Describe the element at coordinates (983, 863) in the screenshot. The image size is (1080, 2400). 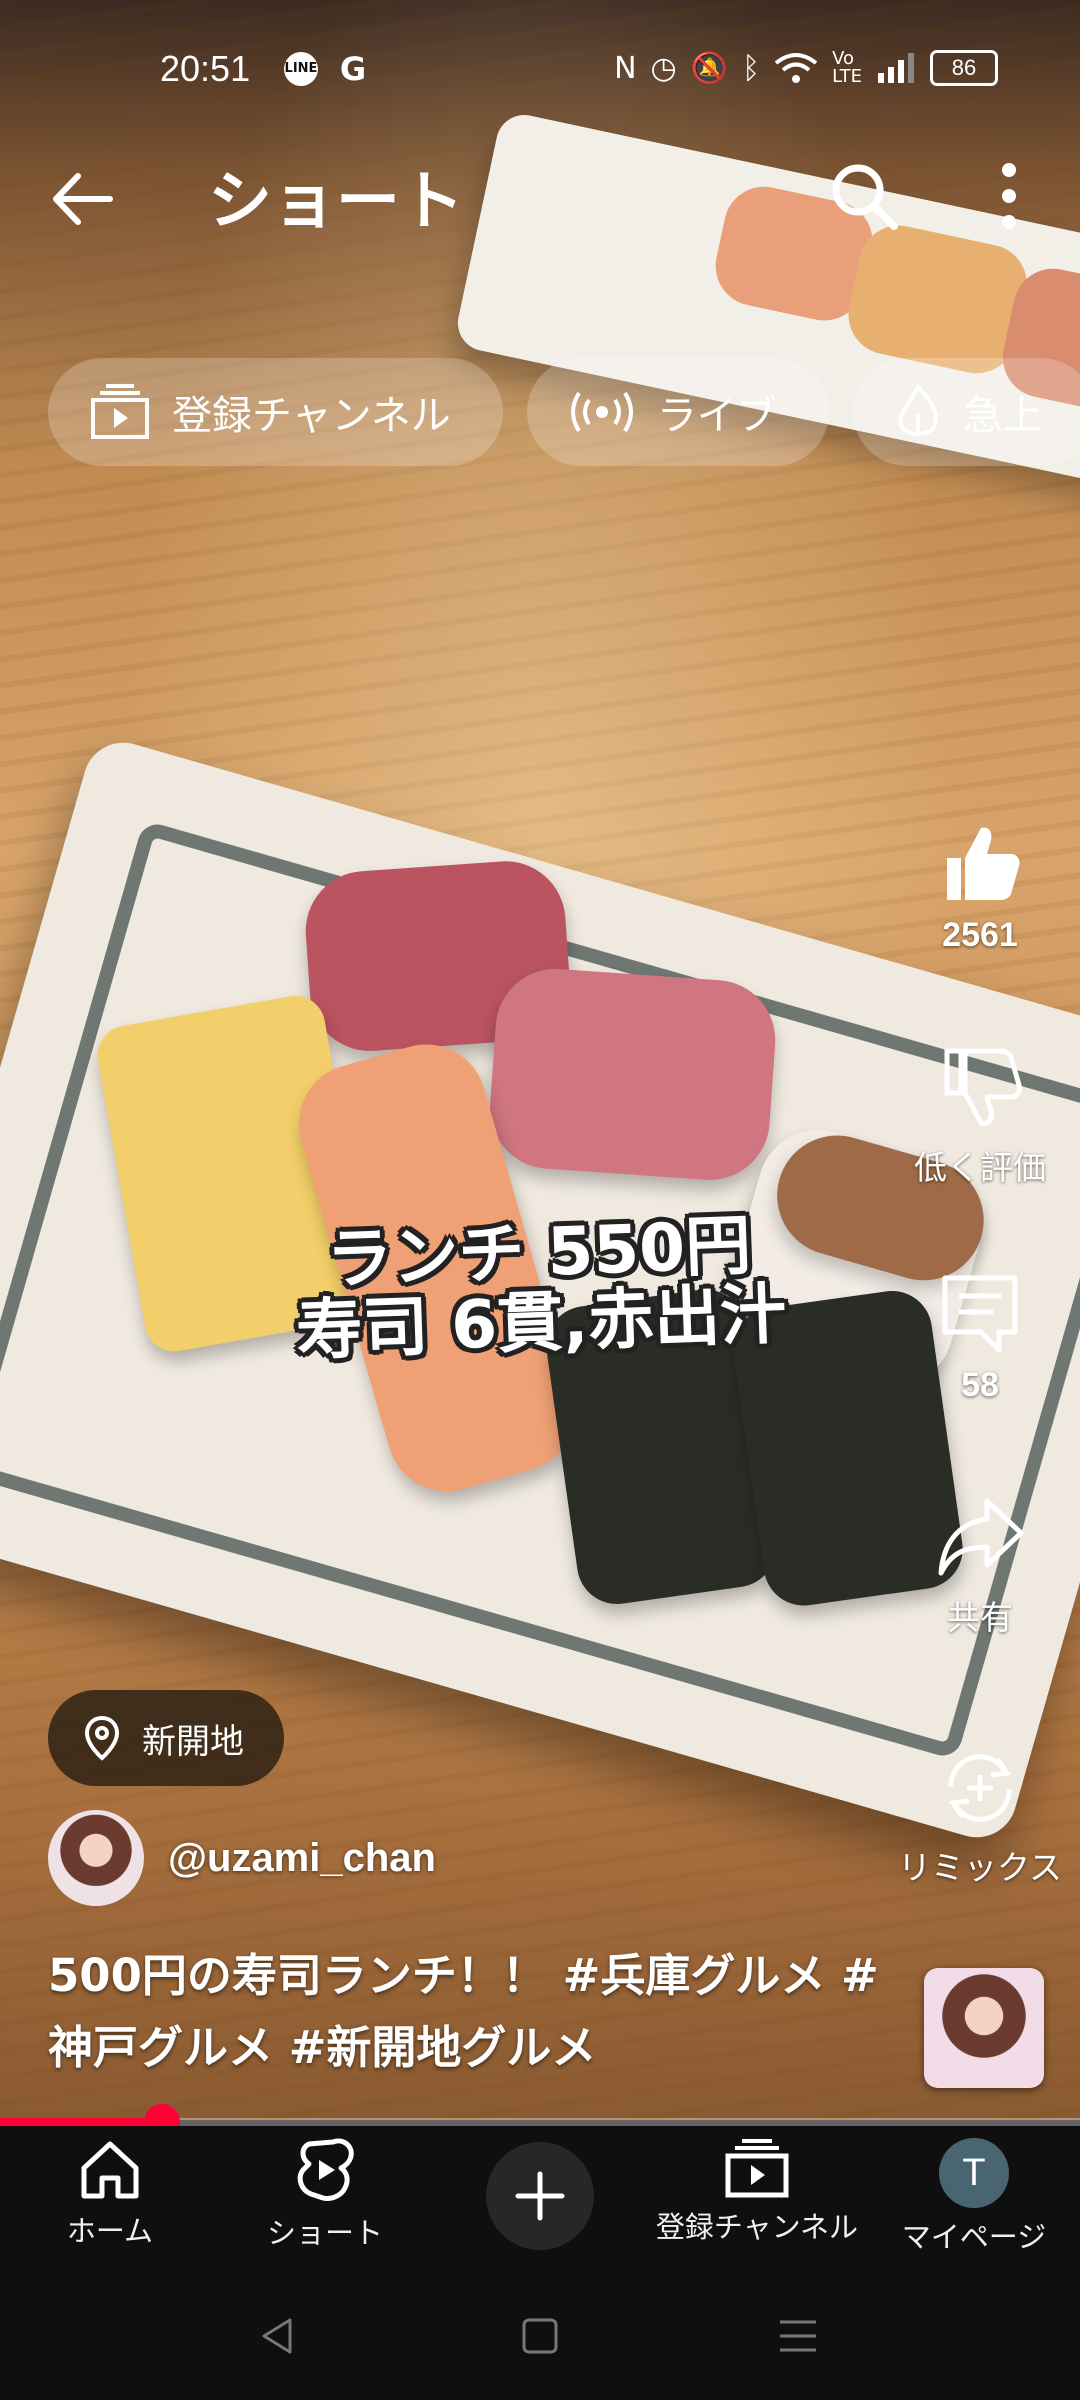
I see `thumbs-up-icon` at that location.